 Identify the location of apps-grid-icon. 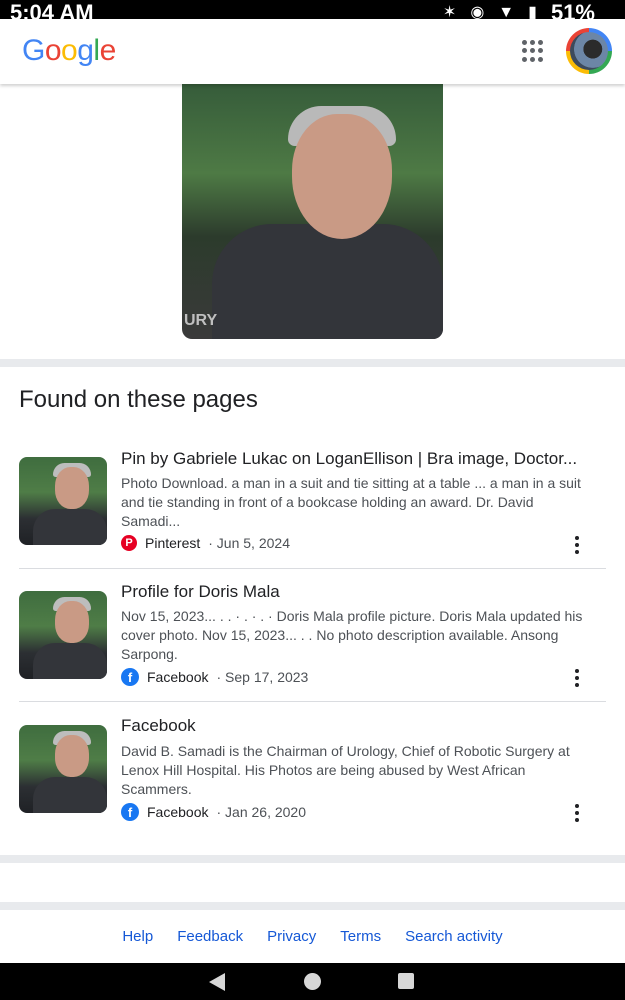
(533, 51).